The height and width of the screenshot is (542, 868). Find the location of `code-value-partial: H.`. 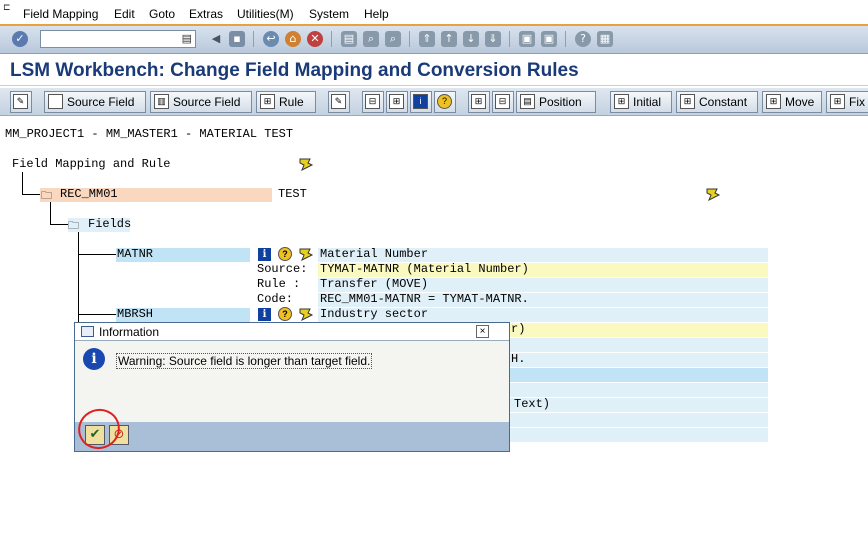

code-value-partial: H. is located at coordinates (518, 359).